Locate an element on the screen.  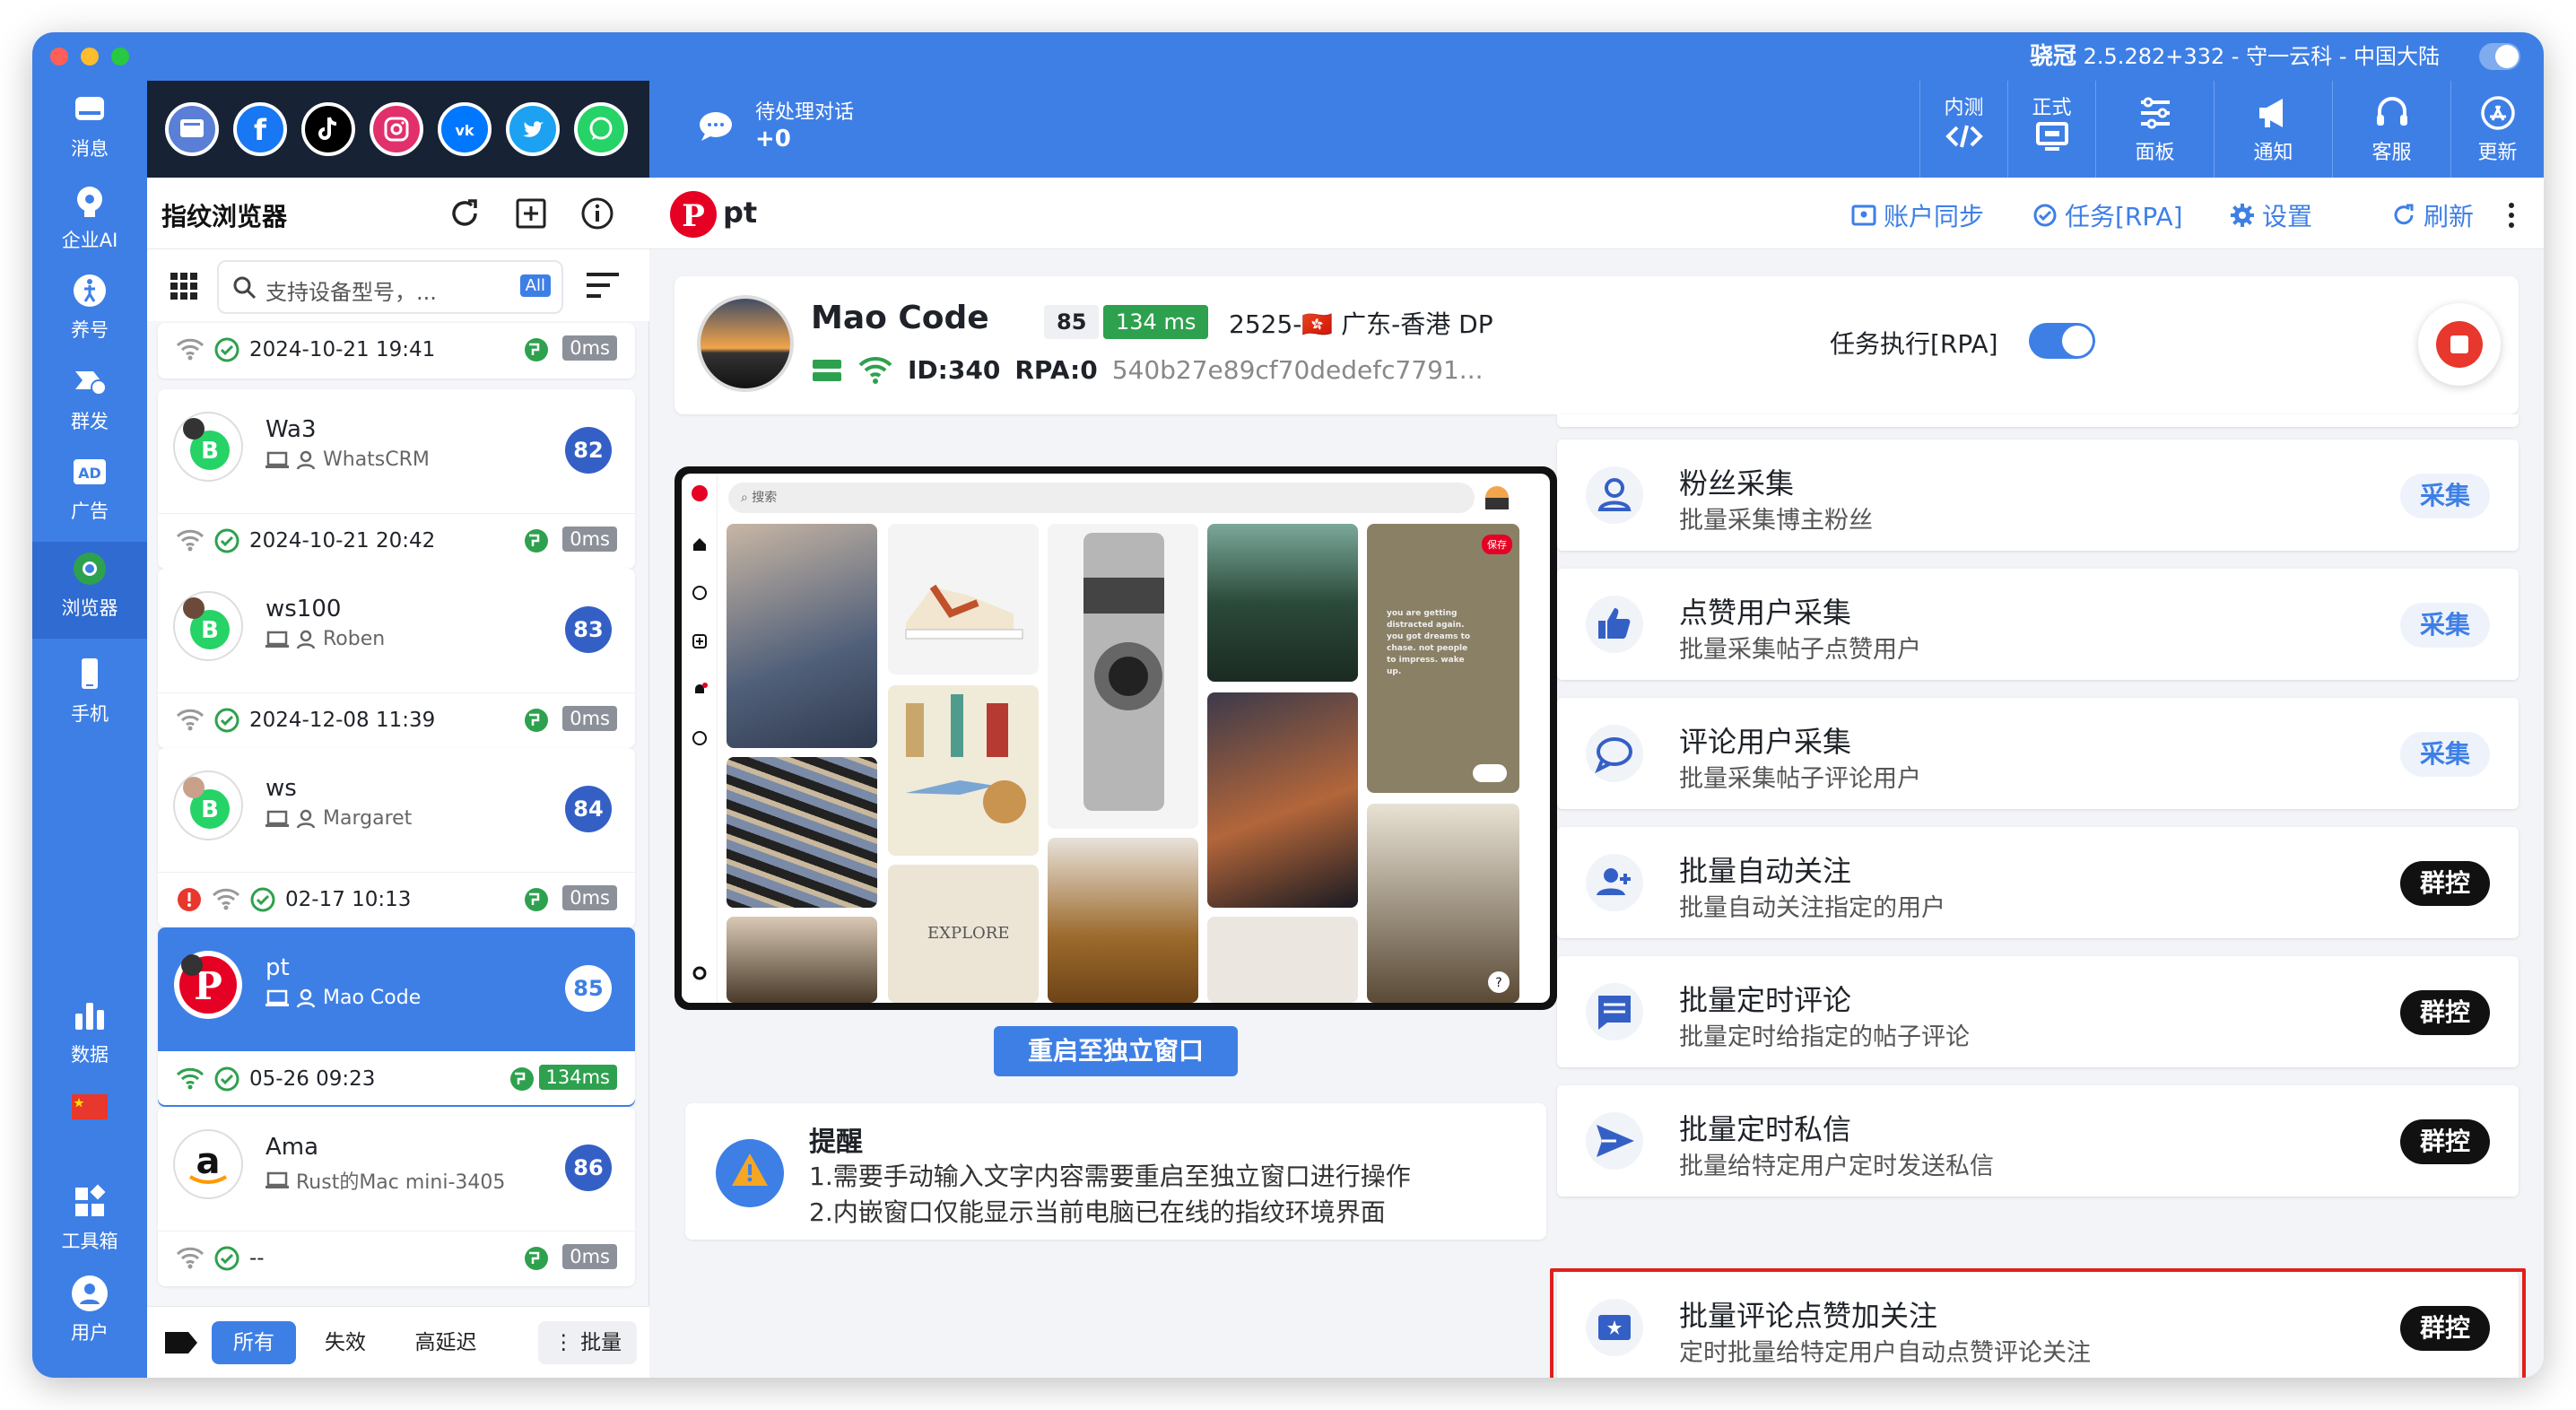
refresh-link: 刷新 is located at coordinates (2432, 215).